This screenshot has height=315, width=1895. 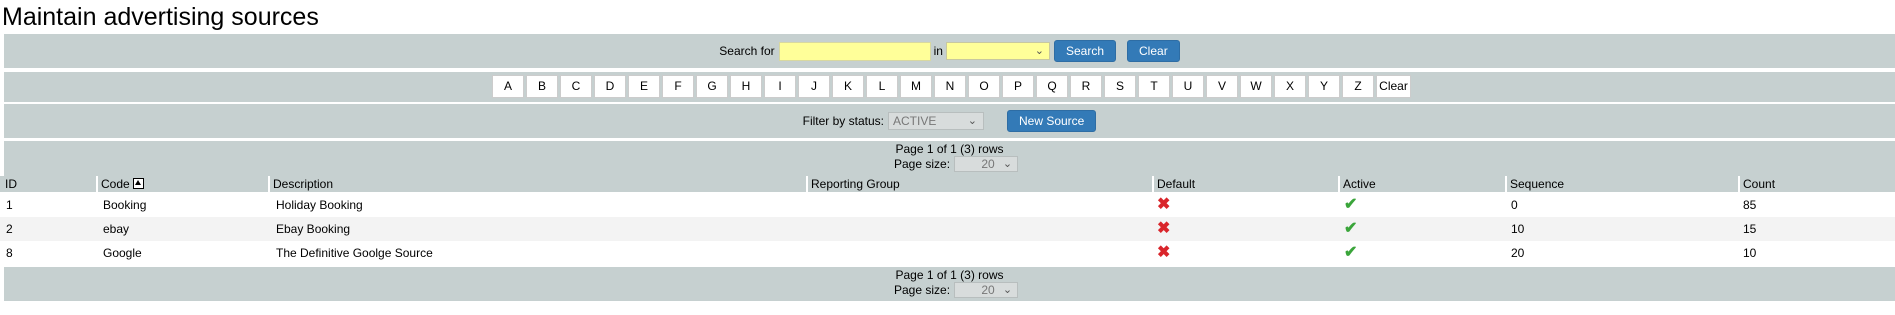 I want to click on status-filter-select: ACTIVE ⌄, so click(x=935, y=121).